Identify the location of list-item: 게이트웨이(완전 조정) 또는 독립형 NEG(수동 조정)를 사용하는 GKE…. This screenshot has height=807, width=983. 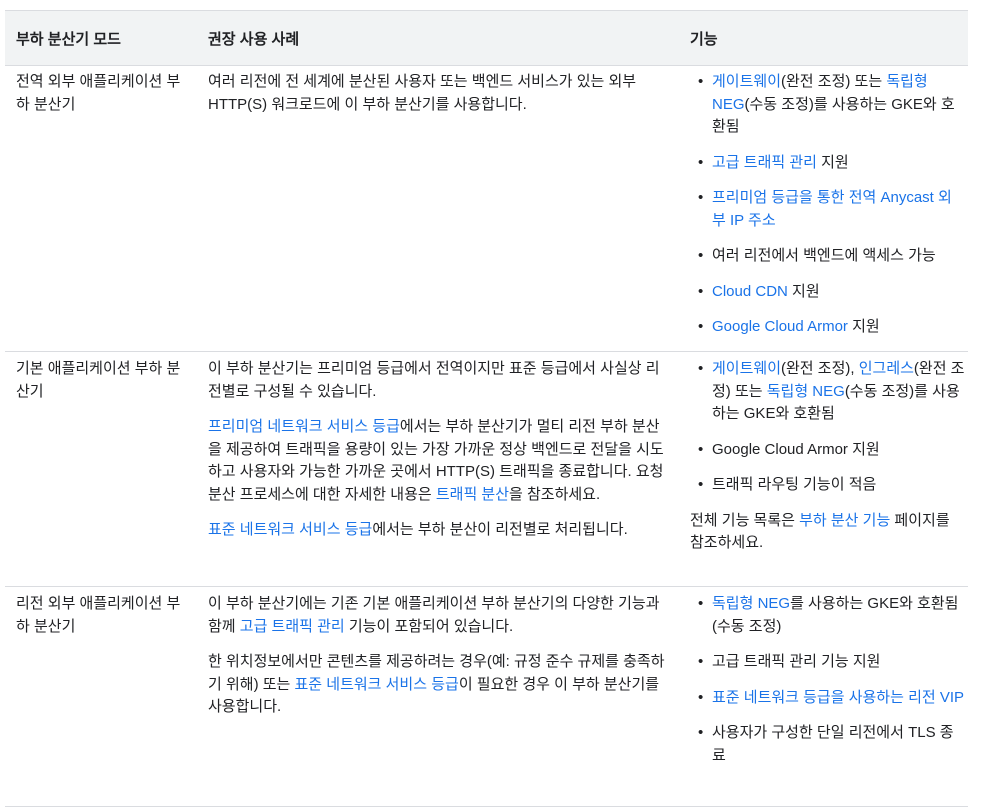
(827, 105).